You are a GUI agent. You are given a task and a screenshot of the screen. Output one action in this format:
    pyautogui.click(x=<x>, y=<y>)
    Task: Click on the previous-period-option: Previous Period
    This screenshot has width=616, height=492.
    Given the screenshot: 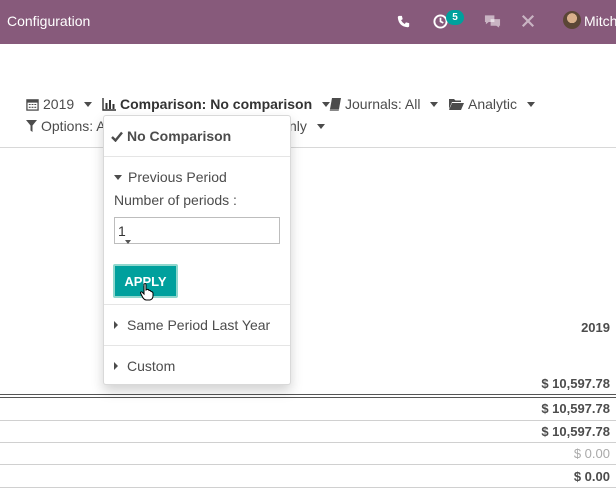 What is the action you would take?
    pyautogui.click(x=170, y=177)
    